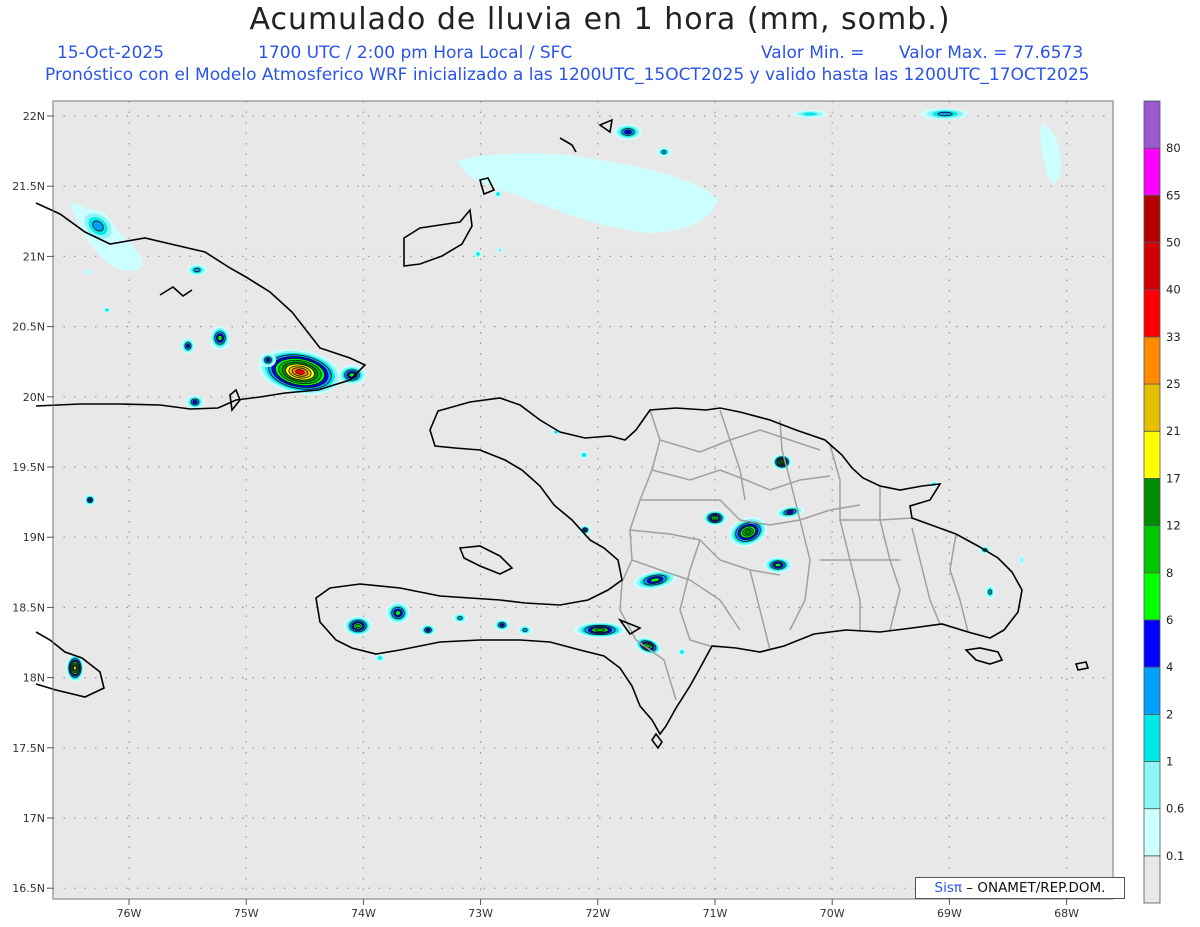  Describe the element at coordinates (28, 467) in the screenshot. I see `lat-tick-label: 19.5N` at that location.